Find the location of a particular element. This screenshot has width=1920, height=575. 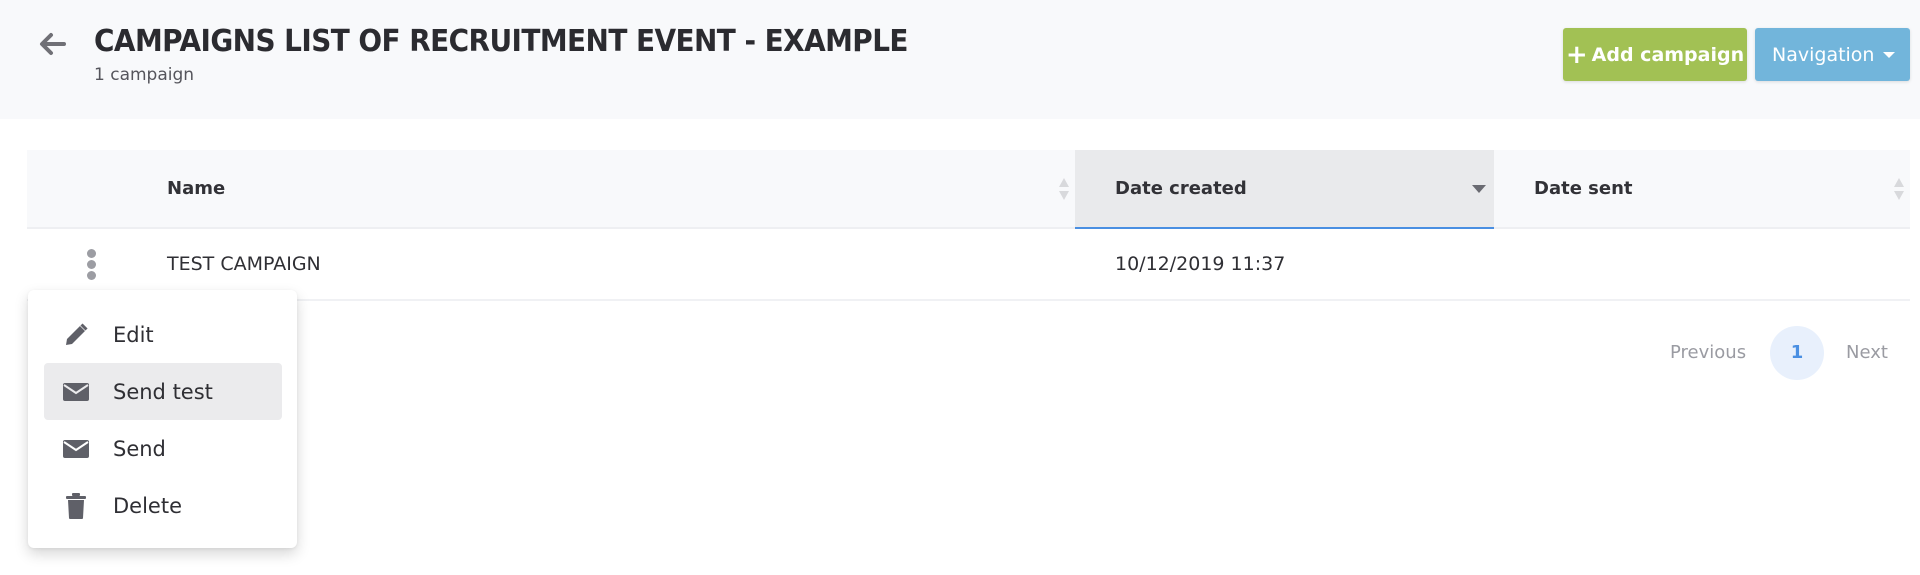

menu-item-send-test: Send test is located at coordinates (163, 391).